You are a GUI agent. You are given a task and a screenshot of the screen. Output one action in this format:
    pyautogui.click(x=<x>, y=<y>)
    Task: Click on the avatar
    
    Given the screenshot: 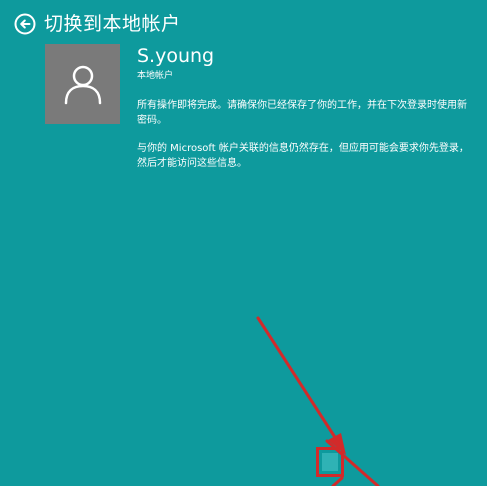 What is the action you would take?
    pyautogui.click(x=82, y=84)
    